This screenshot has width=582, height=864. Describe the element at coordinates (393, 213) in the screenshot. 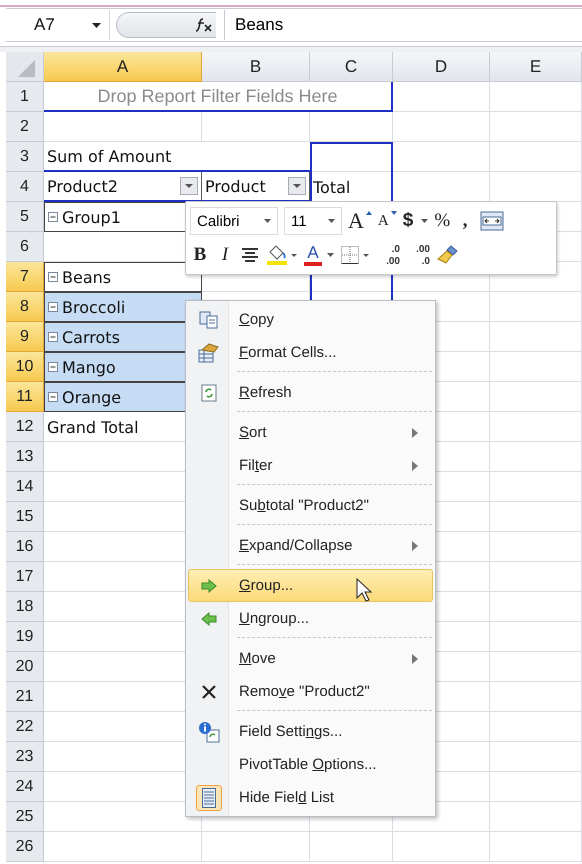

I see `down-triangle-icon` at that location.